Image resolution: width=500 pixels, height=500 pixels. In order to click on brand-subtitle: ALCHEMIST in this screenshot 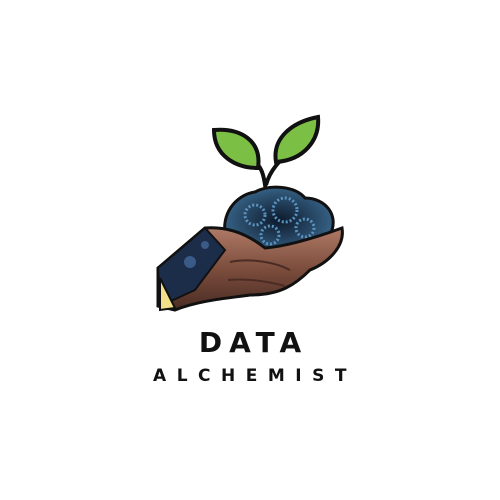, I will do `click(255, 376)`.